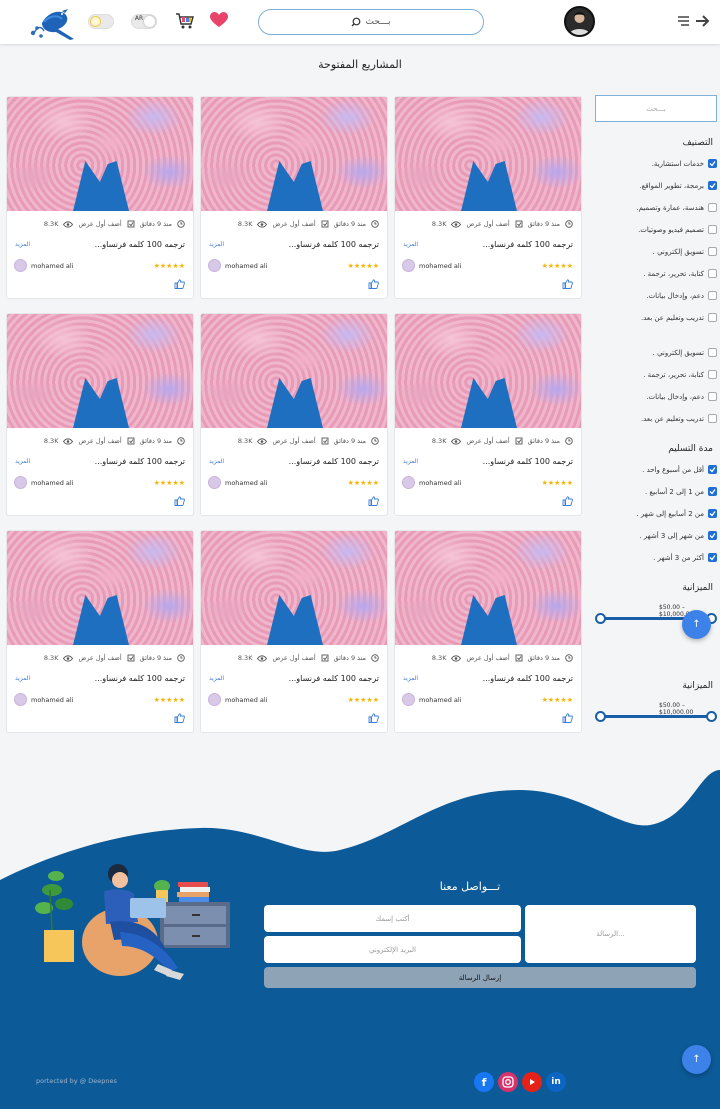 This screenshot has width=720, height=1109. What do you see at coordinates (693, 21) in the screenshot?
I see `menu-icon` at bounding box center [693, 21].